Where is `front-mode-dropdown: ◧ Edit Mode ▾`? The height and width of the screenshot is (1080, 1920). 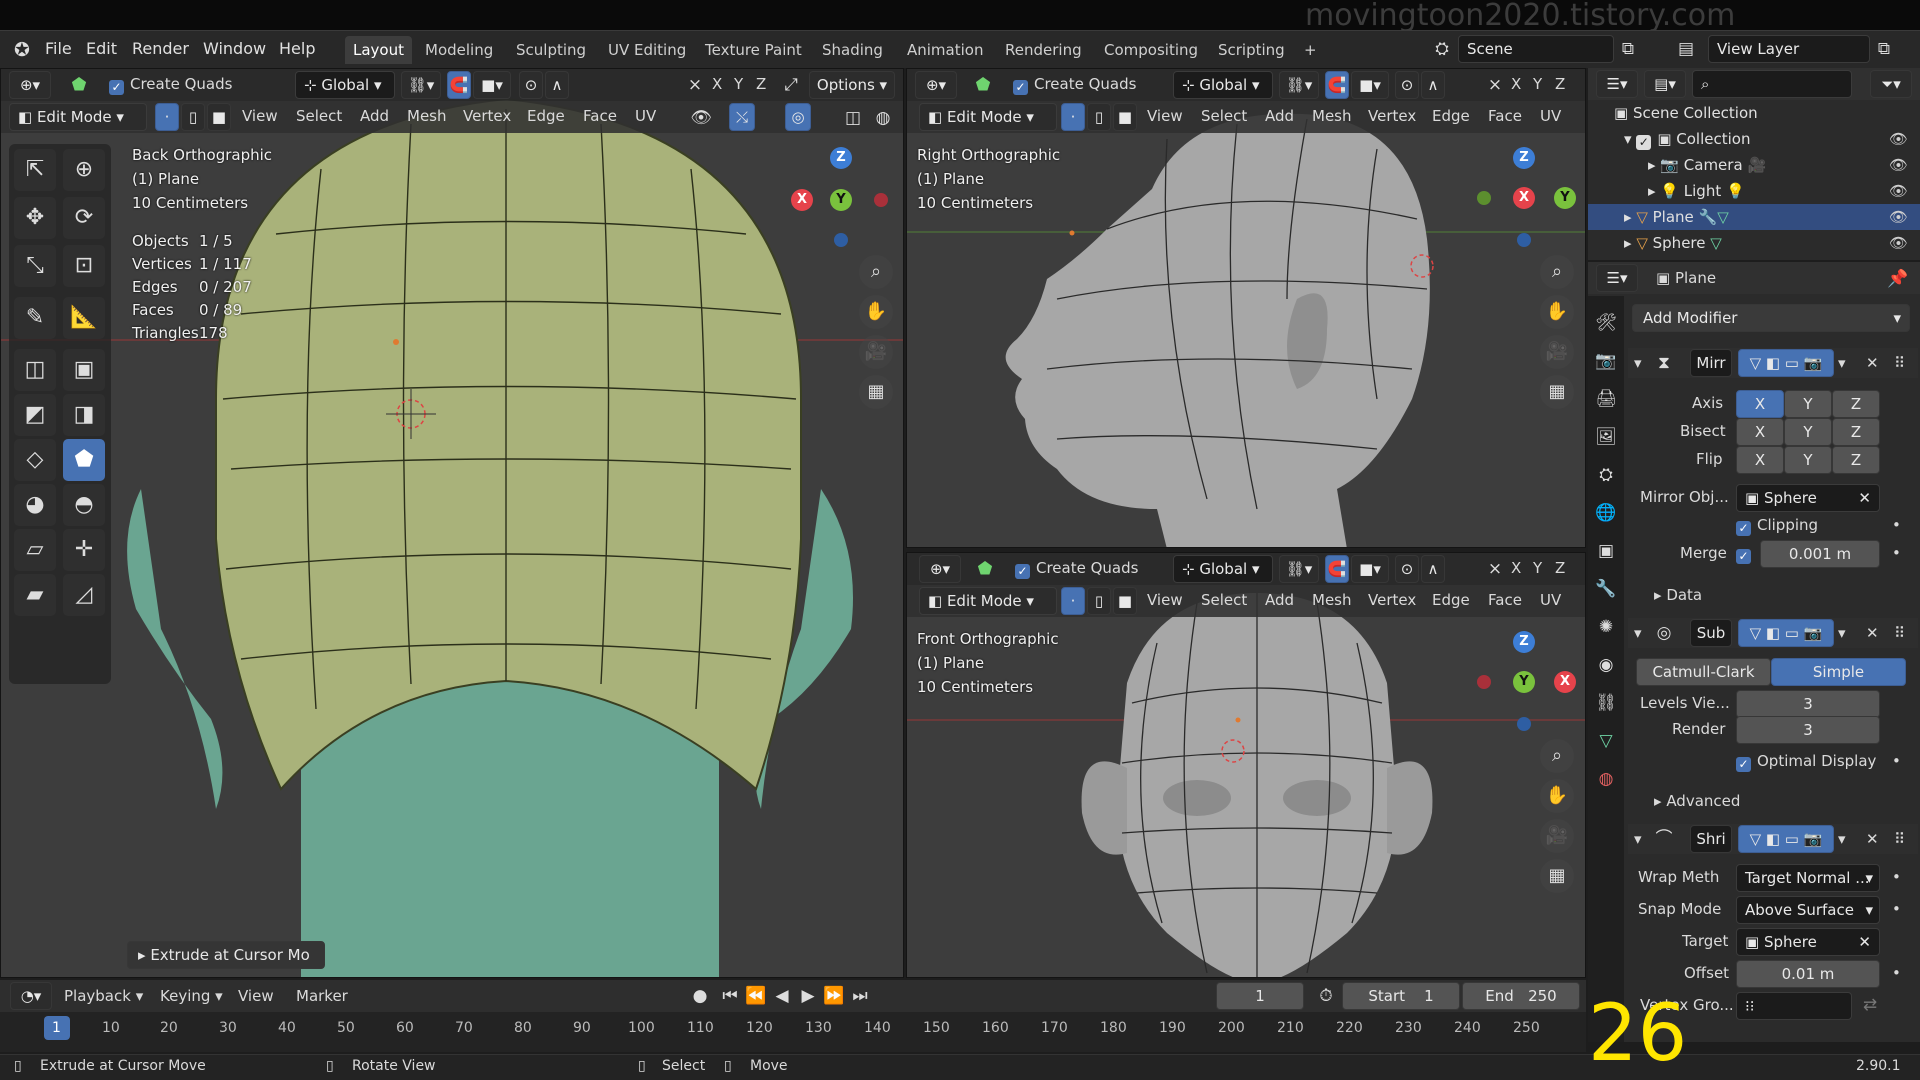 front-mode-dropdown: ◧ Edit Mode ▾ is located at coordinates (988, 601).